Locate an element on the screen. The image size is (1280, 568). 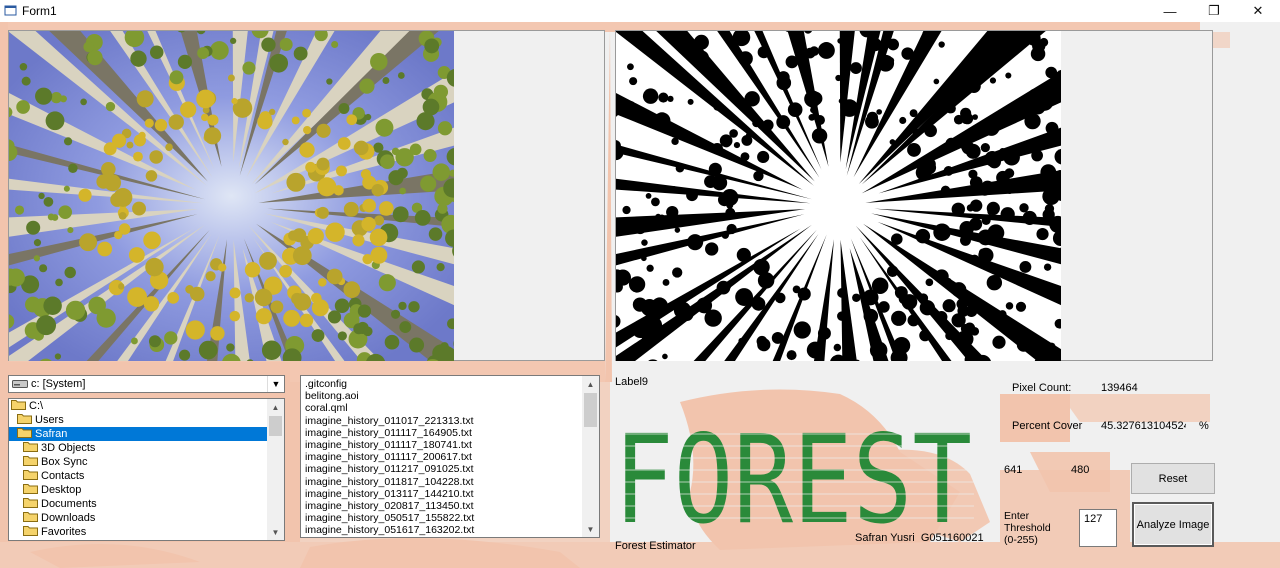
minimize-icon: — is located at coordinates (1170, 11).